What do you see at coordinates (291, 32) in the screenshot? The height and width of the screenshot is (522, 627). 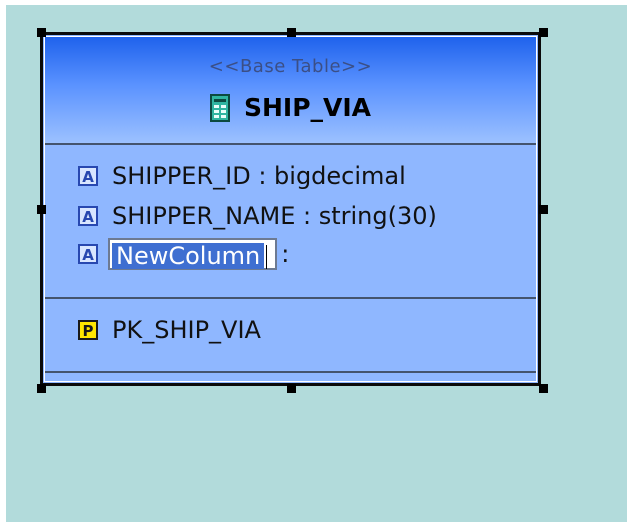 I see `resize-handle-top` at bounding box center [291, 32].